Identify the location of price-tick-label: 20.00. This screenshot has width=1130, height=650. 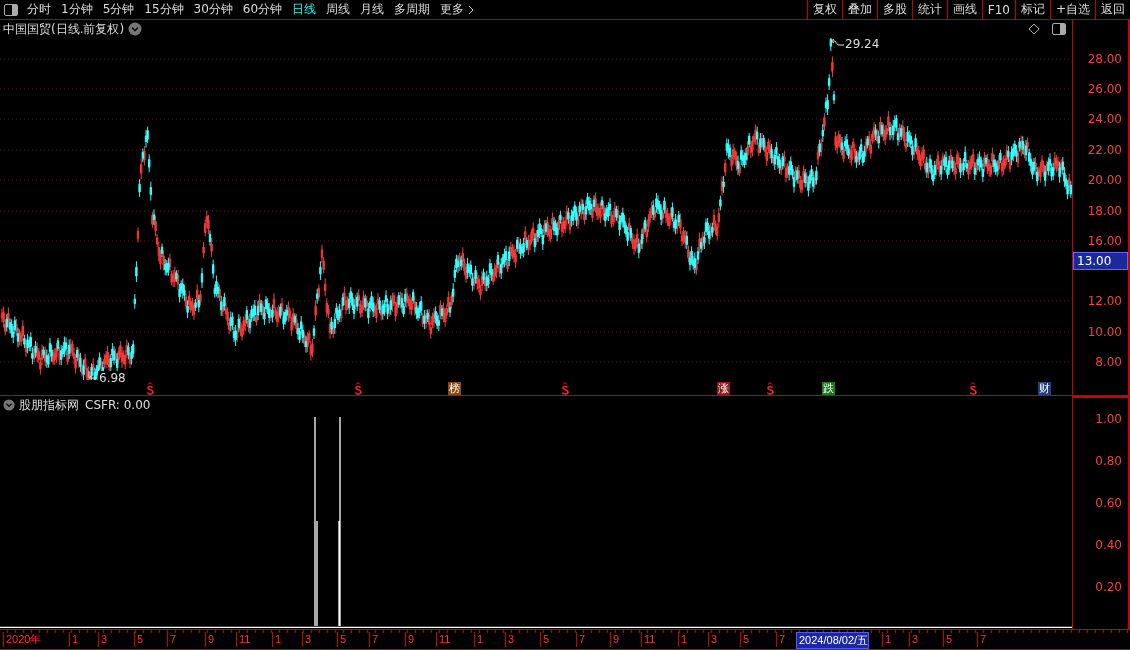
(1104, 180).